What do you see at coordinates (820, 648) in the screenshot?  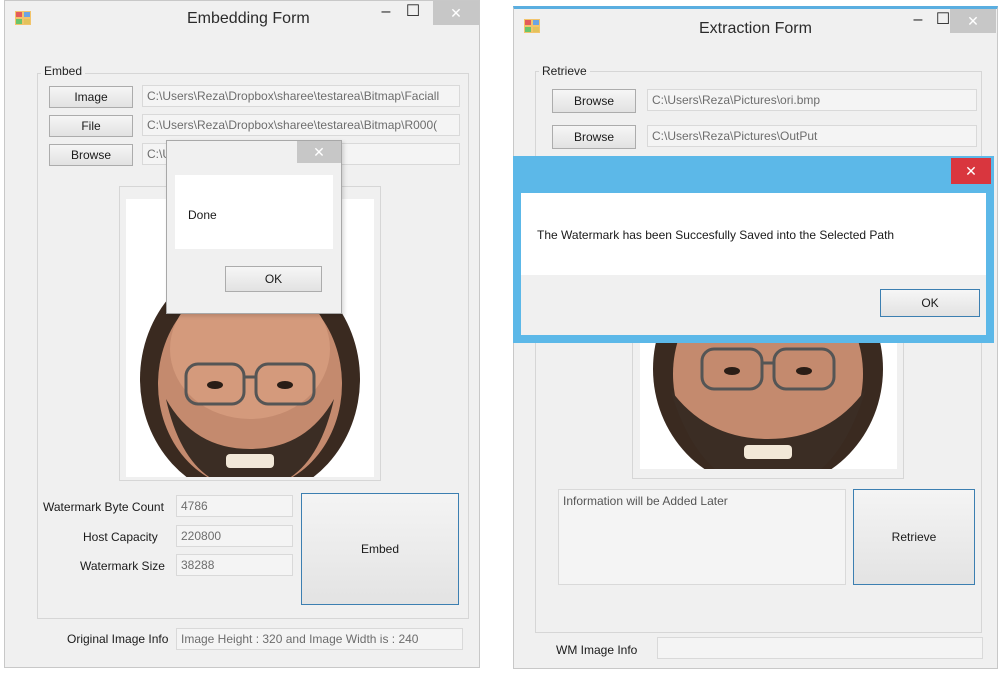 I see `wm-image-info-field` at bounding box center [820, 648].